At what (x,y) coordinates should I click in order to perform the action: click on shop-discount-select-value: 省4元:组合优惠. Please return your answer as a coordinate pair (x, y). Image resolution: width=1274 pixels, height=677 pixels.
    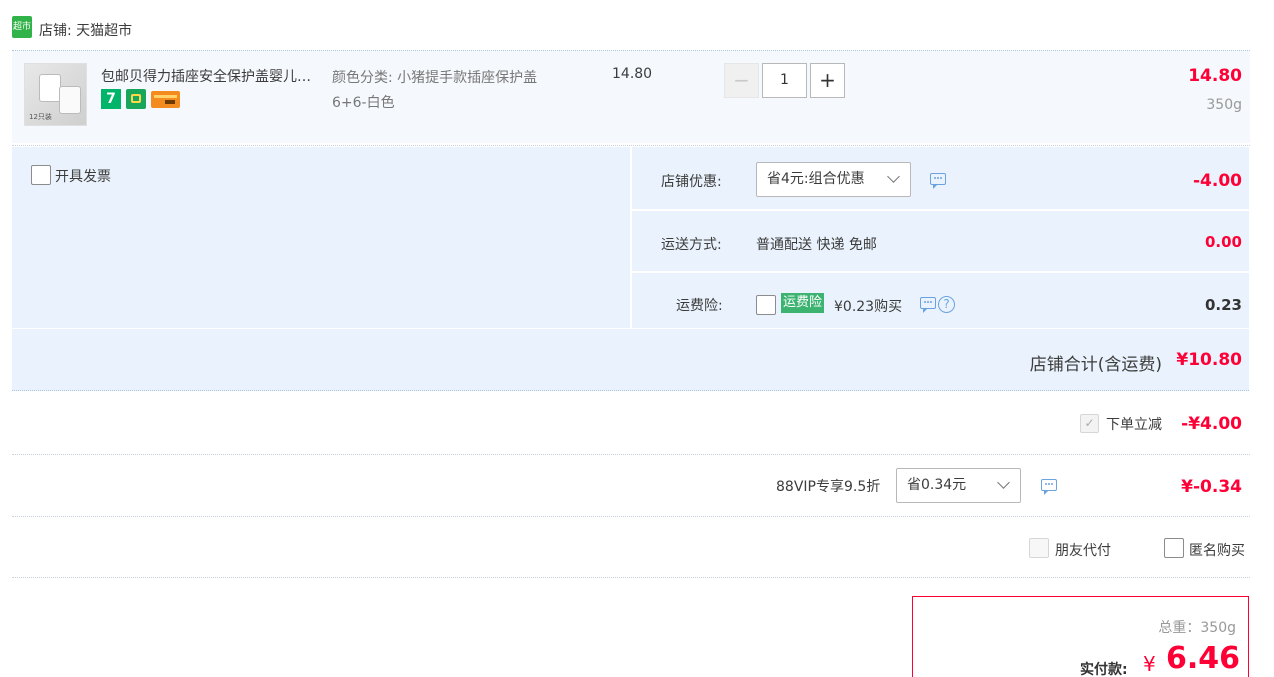
    Looking at the image, I should click on (816, 179).